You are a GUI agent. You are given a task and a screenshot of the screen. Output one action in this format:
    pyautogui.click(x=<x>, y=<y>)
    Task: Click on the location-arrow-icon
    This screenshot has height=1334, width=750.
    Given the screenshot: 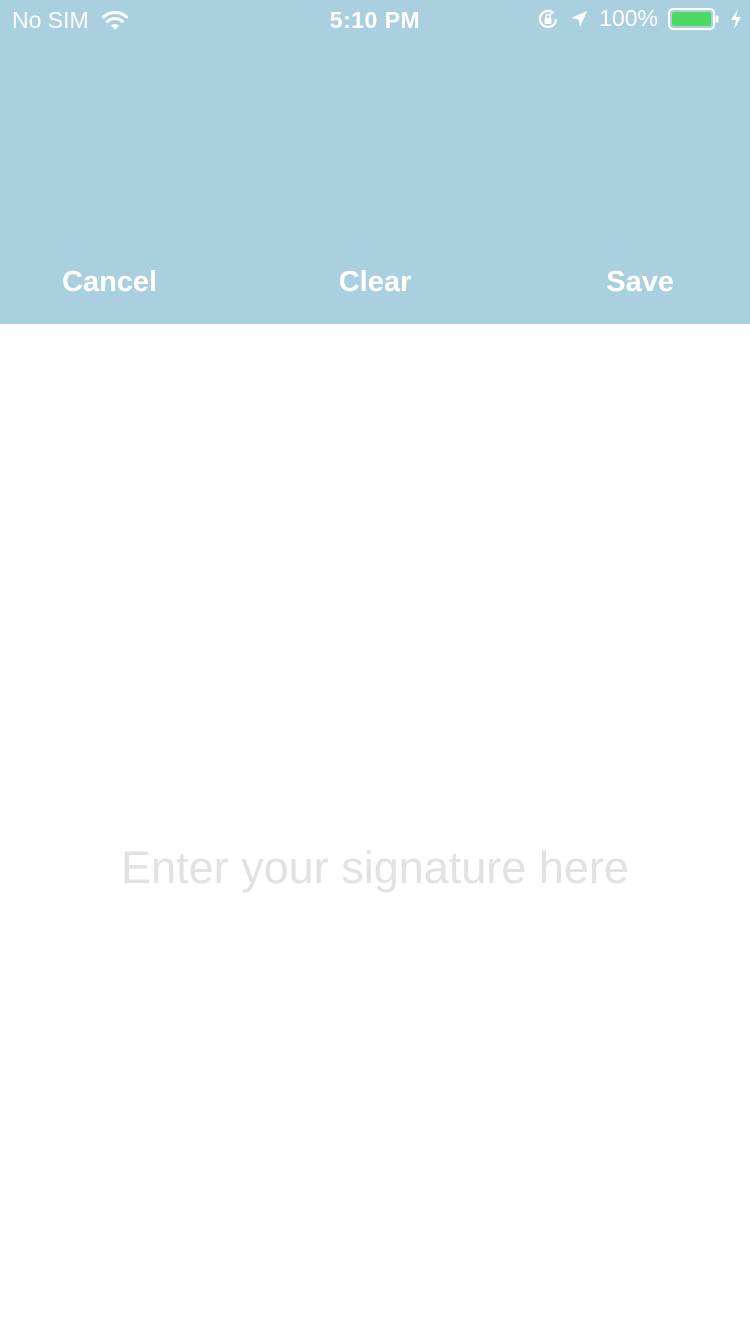 What is the action you would take?
    pyautogui.click(x=579, y=19)
    